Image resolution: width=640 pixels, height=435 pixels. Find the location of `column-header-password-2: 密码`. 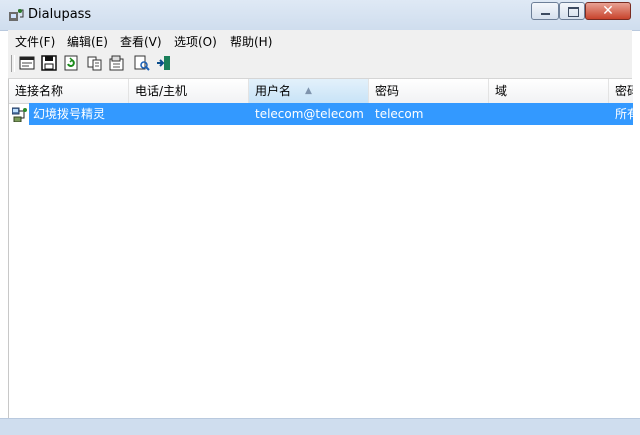

column-header-password-2: 密码 is located at coordinates (621, 91).